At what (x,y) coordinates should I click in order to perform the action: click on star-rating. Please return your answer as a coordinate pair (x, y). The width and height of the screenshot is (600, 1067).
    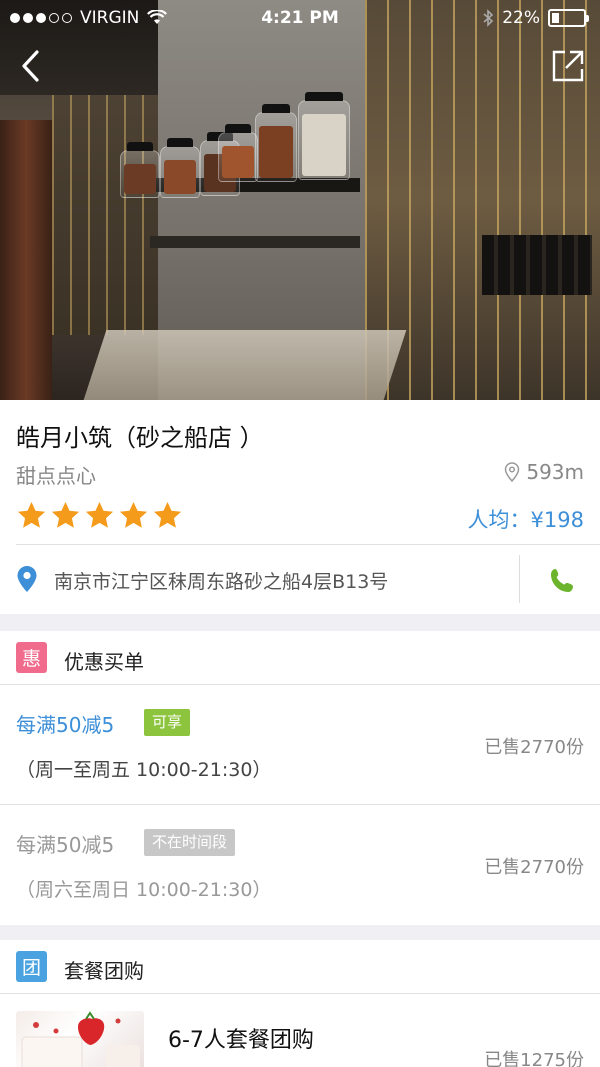
    Looking at the image, I should click on (99, 515).